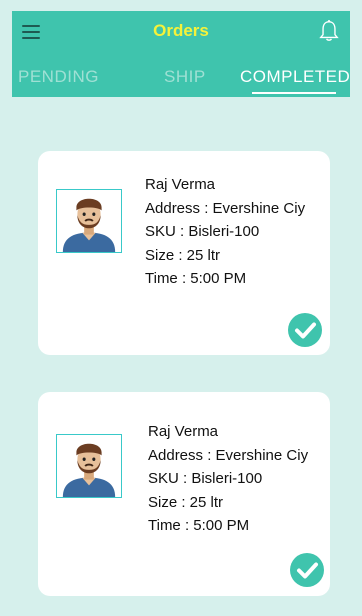  I want to click on order-tabs: PENDING SHIP COMPLETED, so click(181, 80).